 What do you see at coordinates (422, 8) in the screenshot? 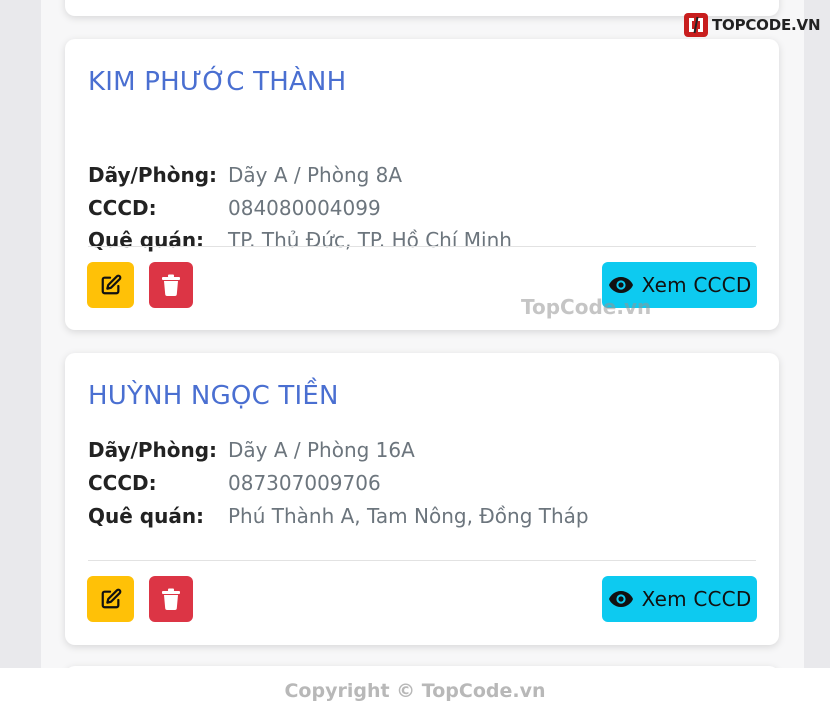
I see `tenant-card-previous` at bounding box center [422, 8].